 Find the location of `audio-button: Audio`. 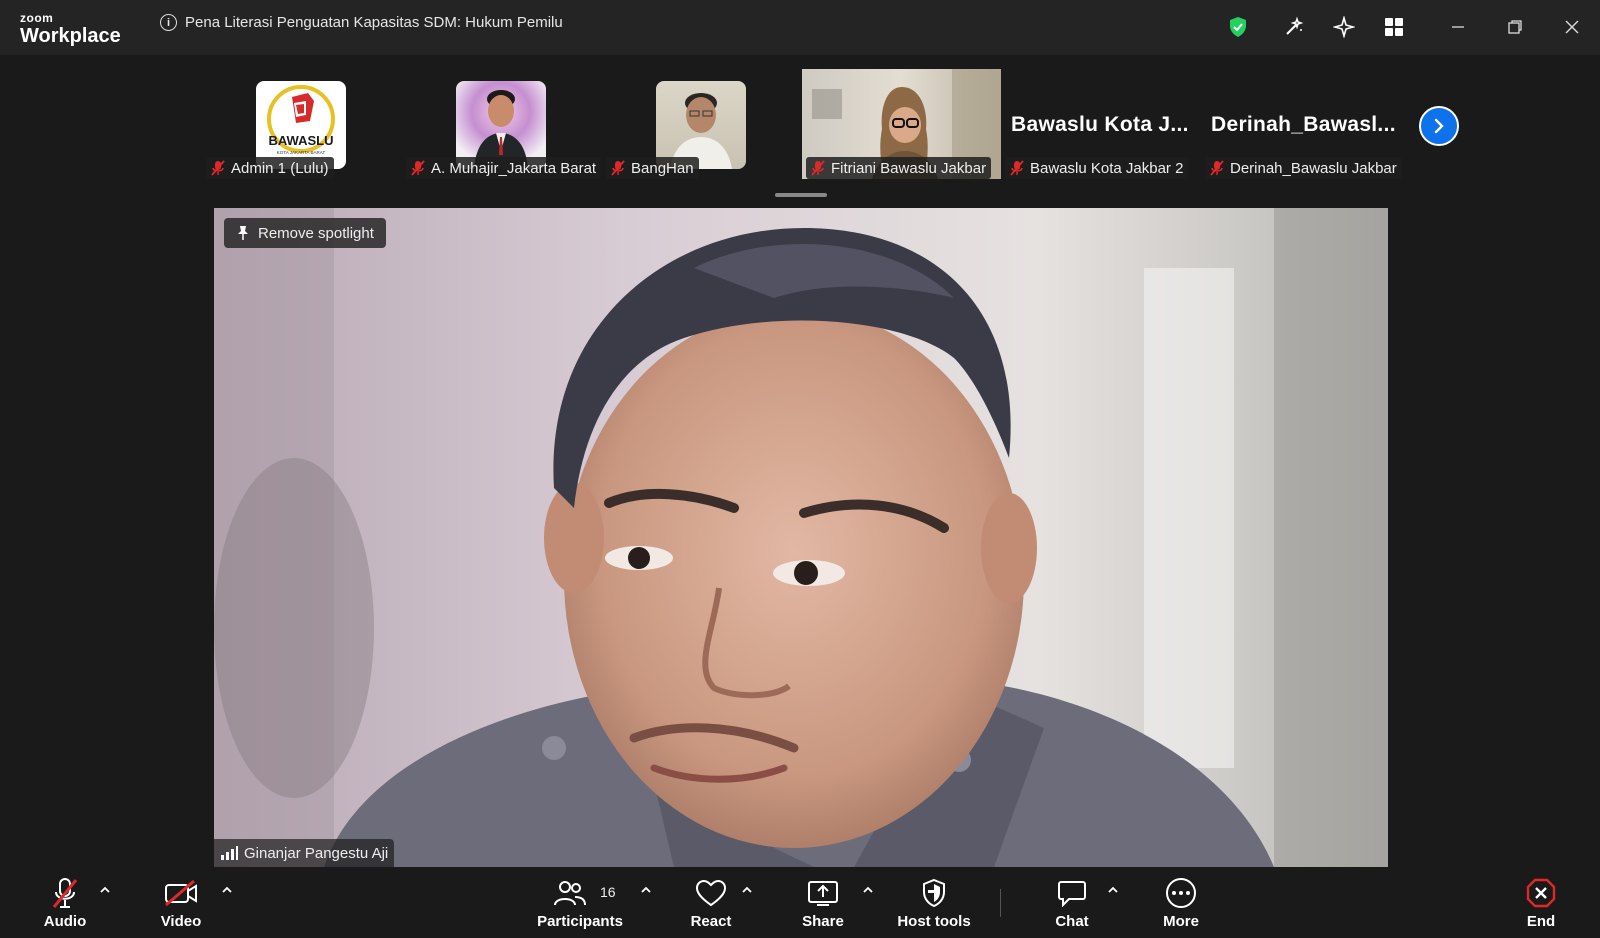

audio-button: Audio is located at coordinates (65, 902).